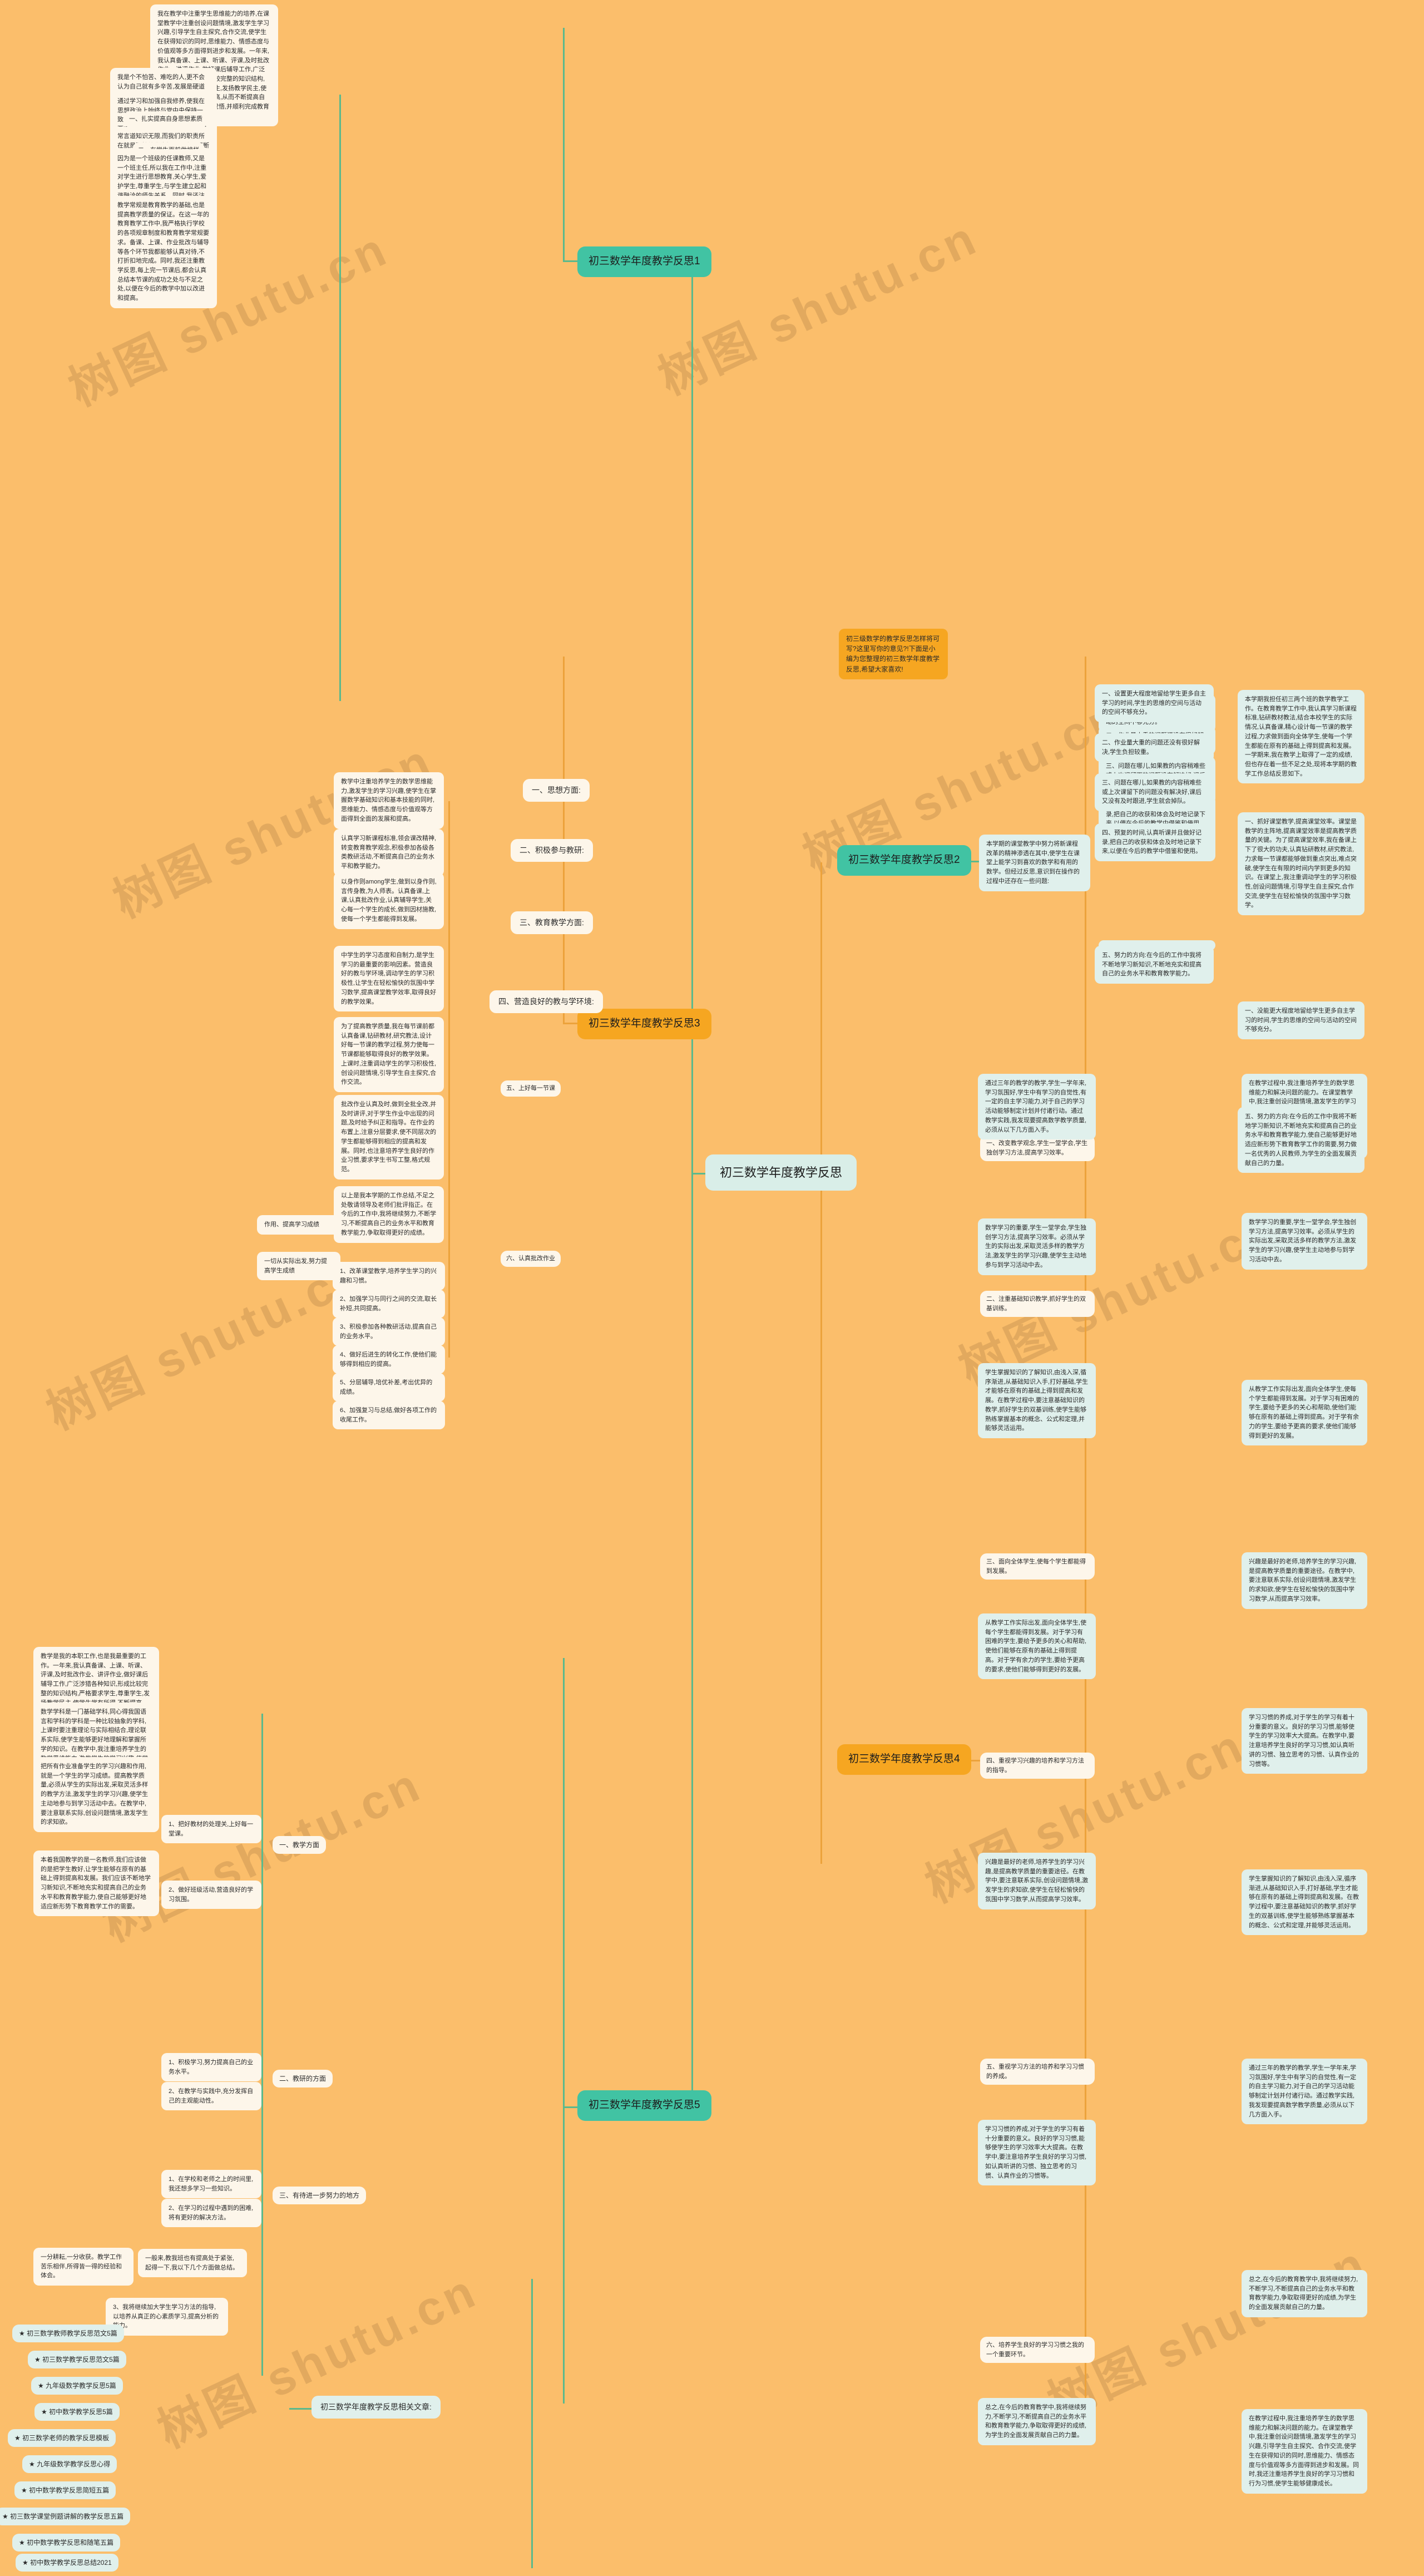 This screenshot has width=1424, height=2576. What do you see at coordinates (1037, 2350) in the screenshot?
I see `b4-sub-6: 六、培养学生良好的学习习惯之我的一个重要环节。` at bounding box center [1037, 2350].